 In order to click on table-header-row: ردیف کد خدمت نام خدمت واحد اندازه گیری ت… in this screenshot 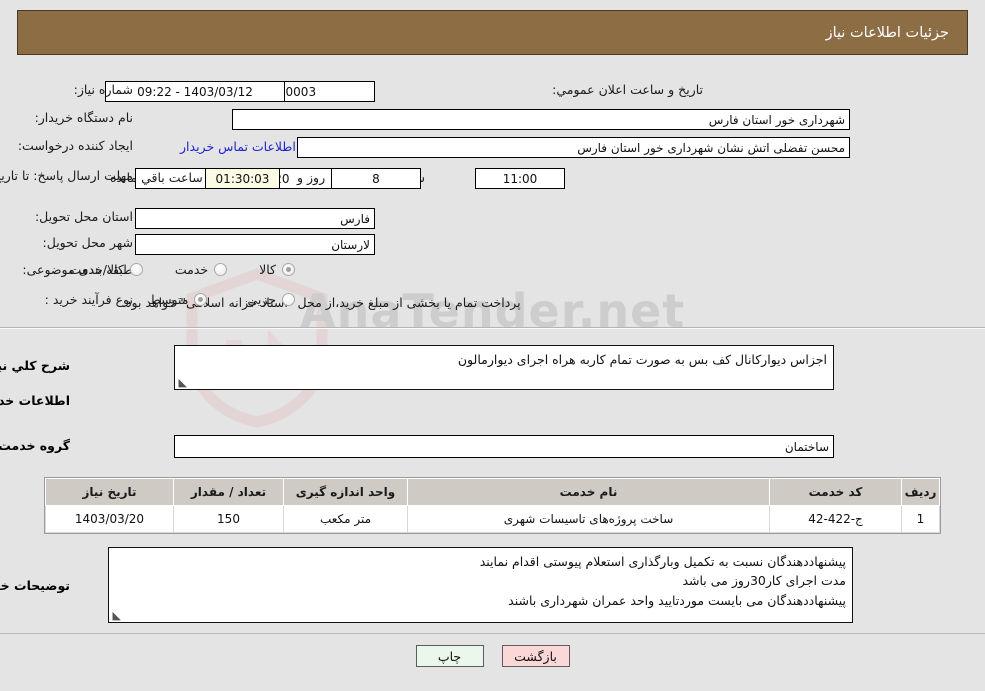, I will do `click(492, 492)`.